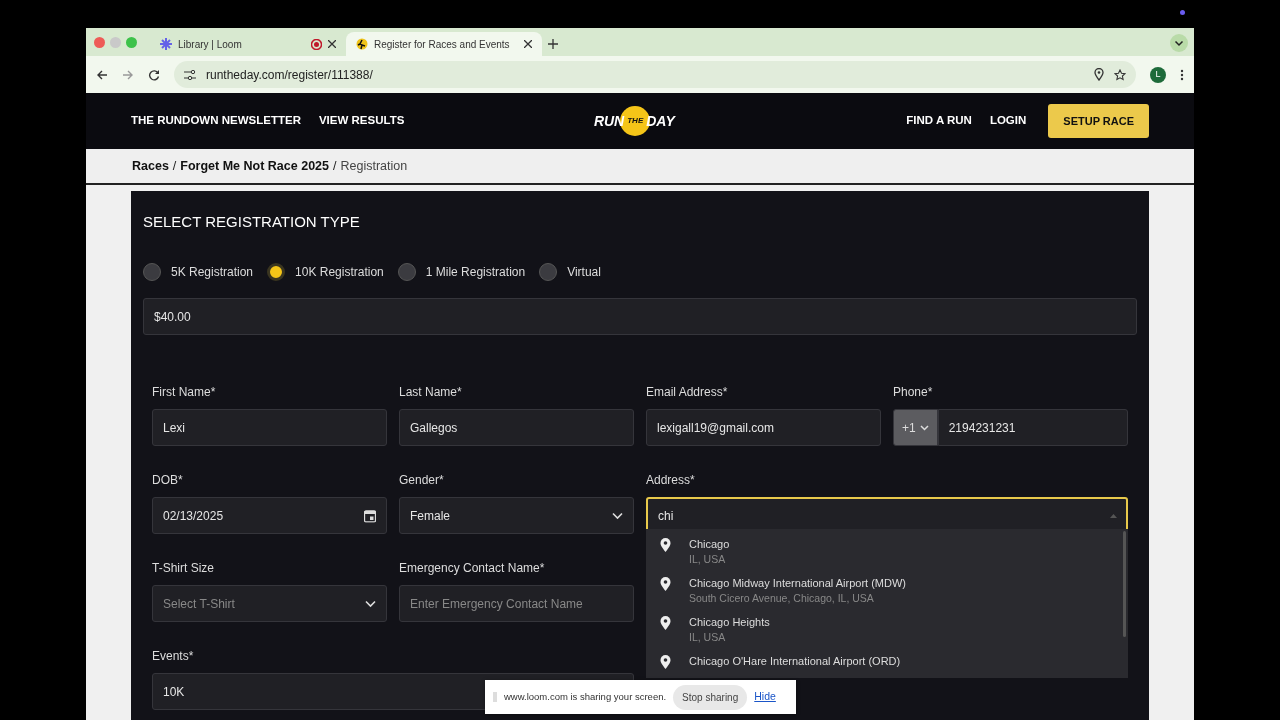 This screenshot has width=1280, height=720. Describe the element at coordinates (269, 427) in the screenshot. I see `text-field: Lexi` at that location.